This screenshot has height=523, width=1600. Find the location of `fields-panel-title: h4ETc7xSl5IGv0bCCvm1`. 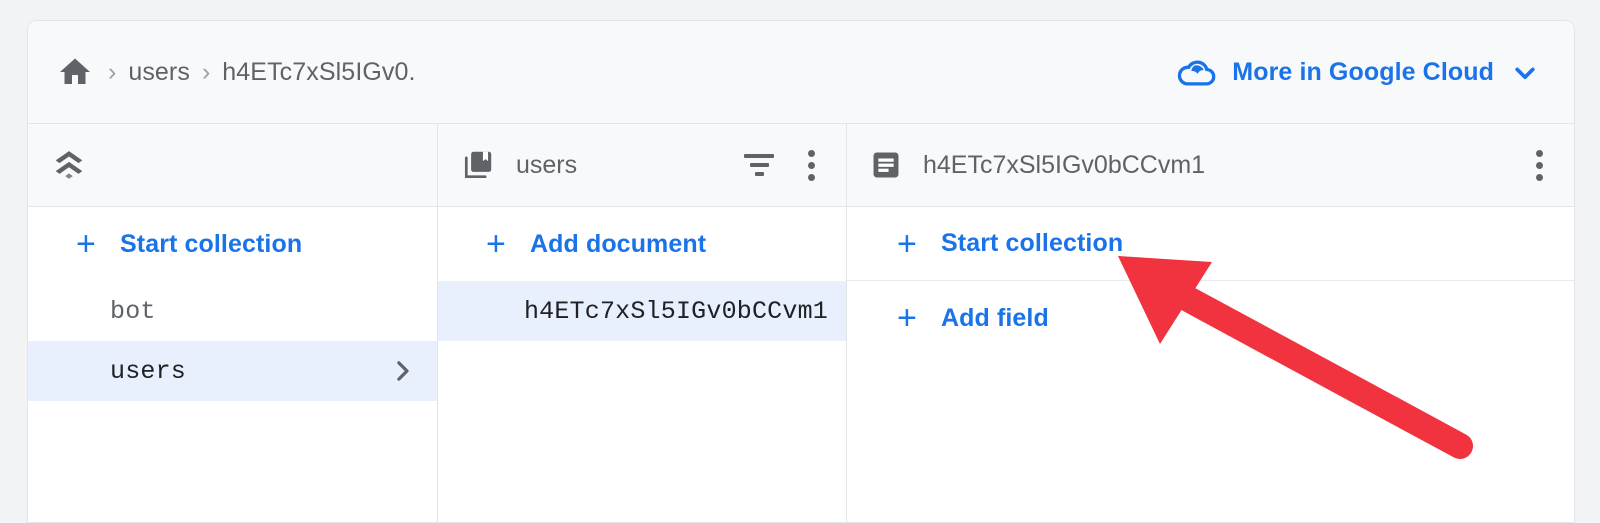

fields-panel-title: h4ETc7xSl5IGv0bCCvm1 is located at coordinates (1064, 164).